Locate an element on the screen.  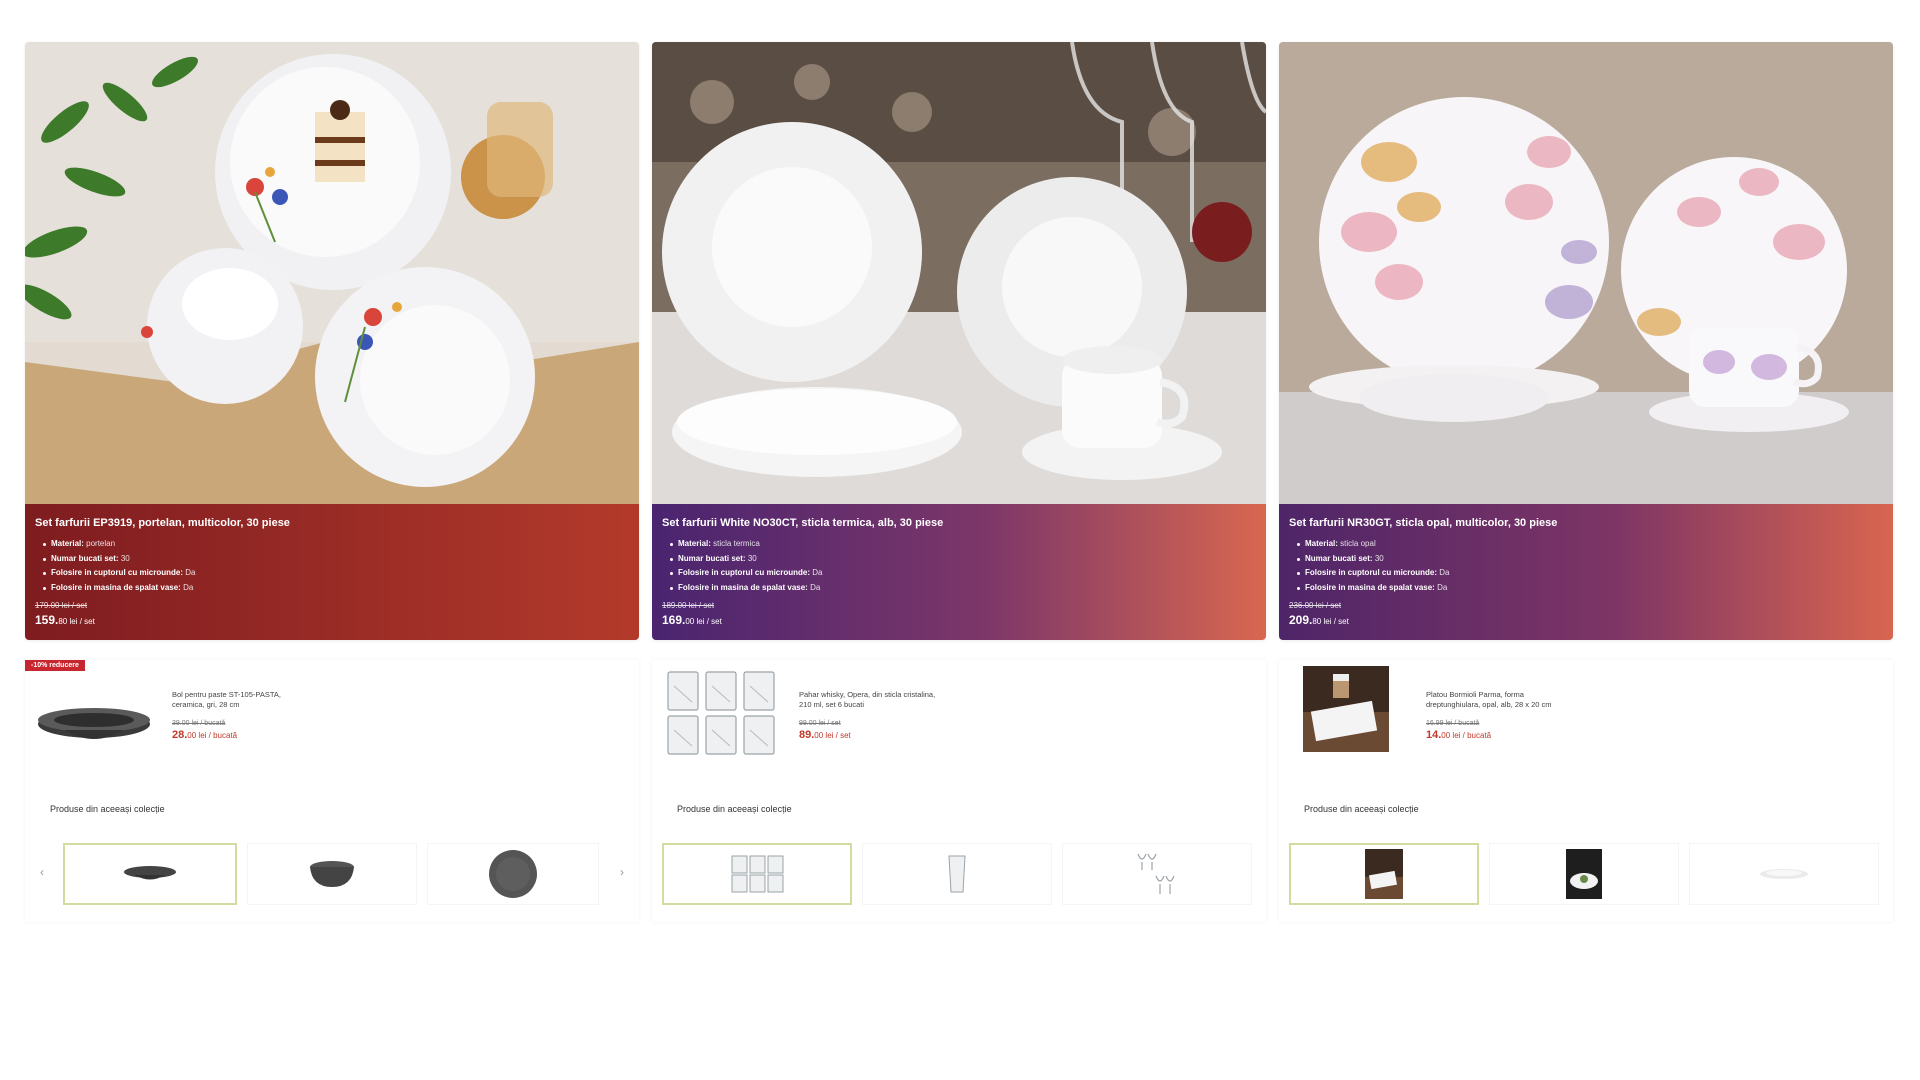
collection-carousel: ‹ › is located at coordinates (332, 875).